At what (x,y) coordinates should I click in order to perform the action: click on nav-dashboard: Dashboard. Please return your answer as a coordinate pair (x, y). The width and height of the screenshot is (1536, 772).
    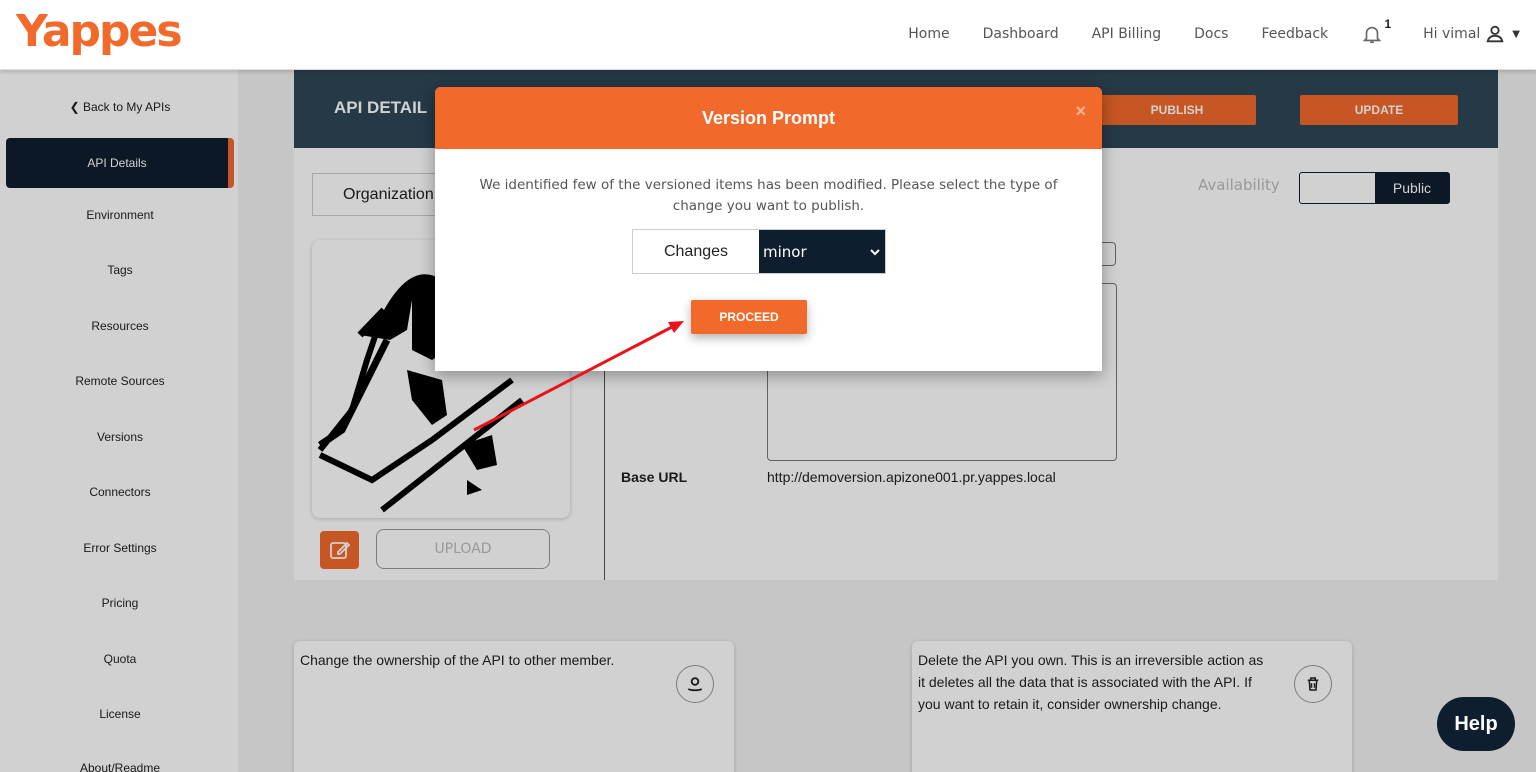
    Looking at the image, I should click on (1021, 34).